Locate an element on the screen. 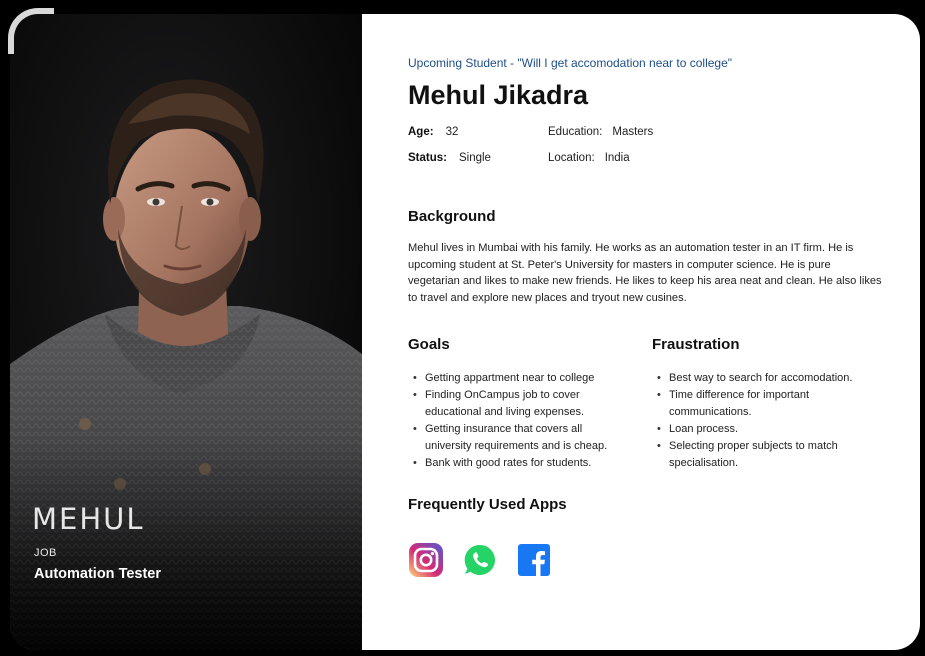  photo-caption-name: MEHUL is located at coordinates (88, 519).